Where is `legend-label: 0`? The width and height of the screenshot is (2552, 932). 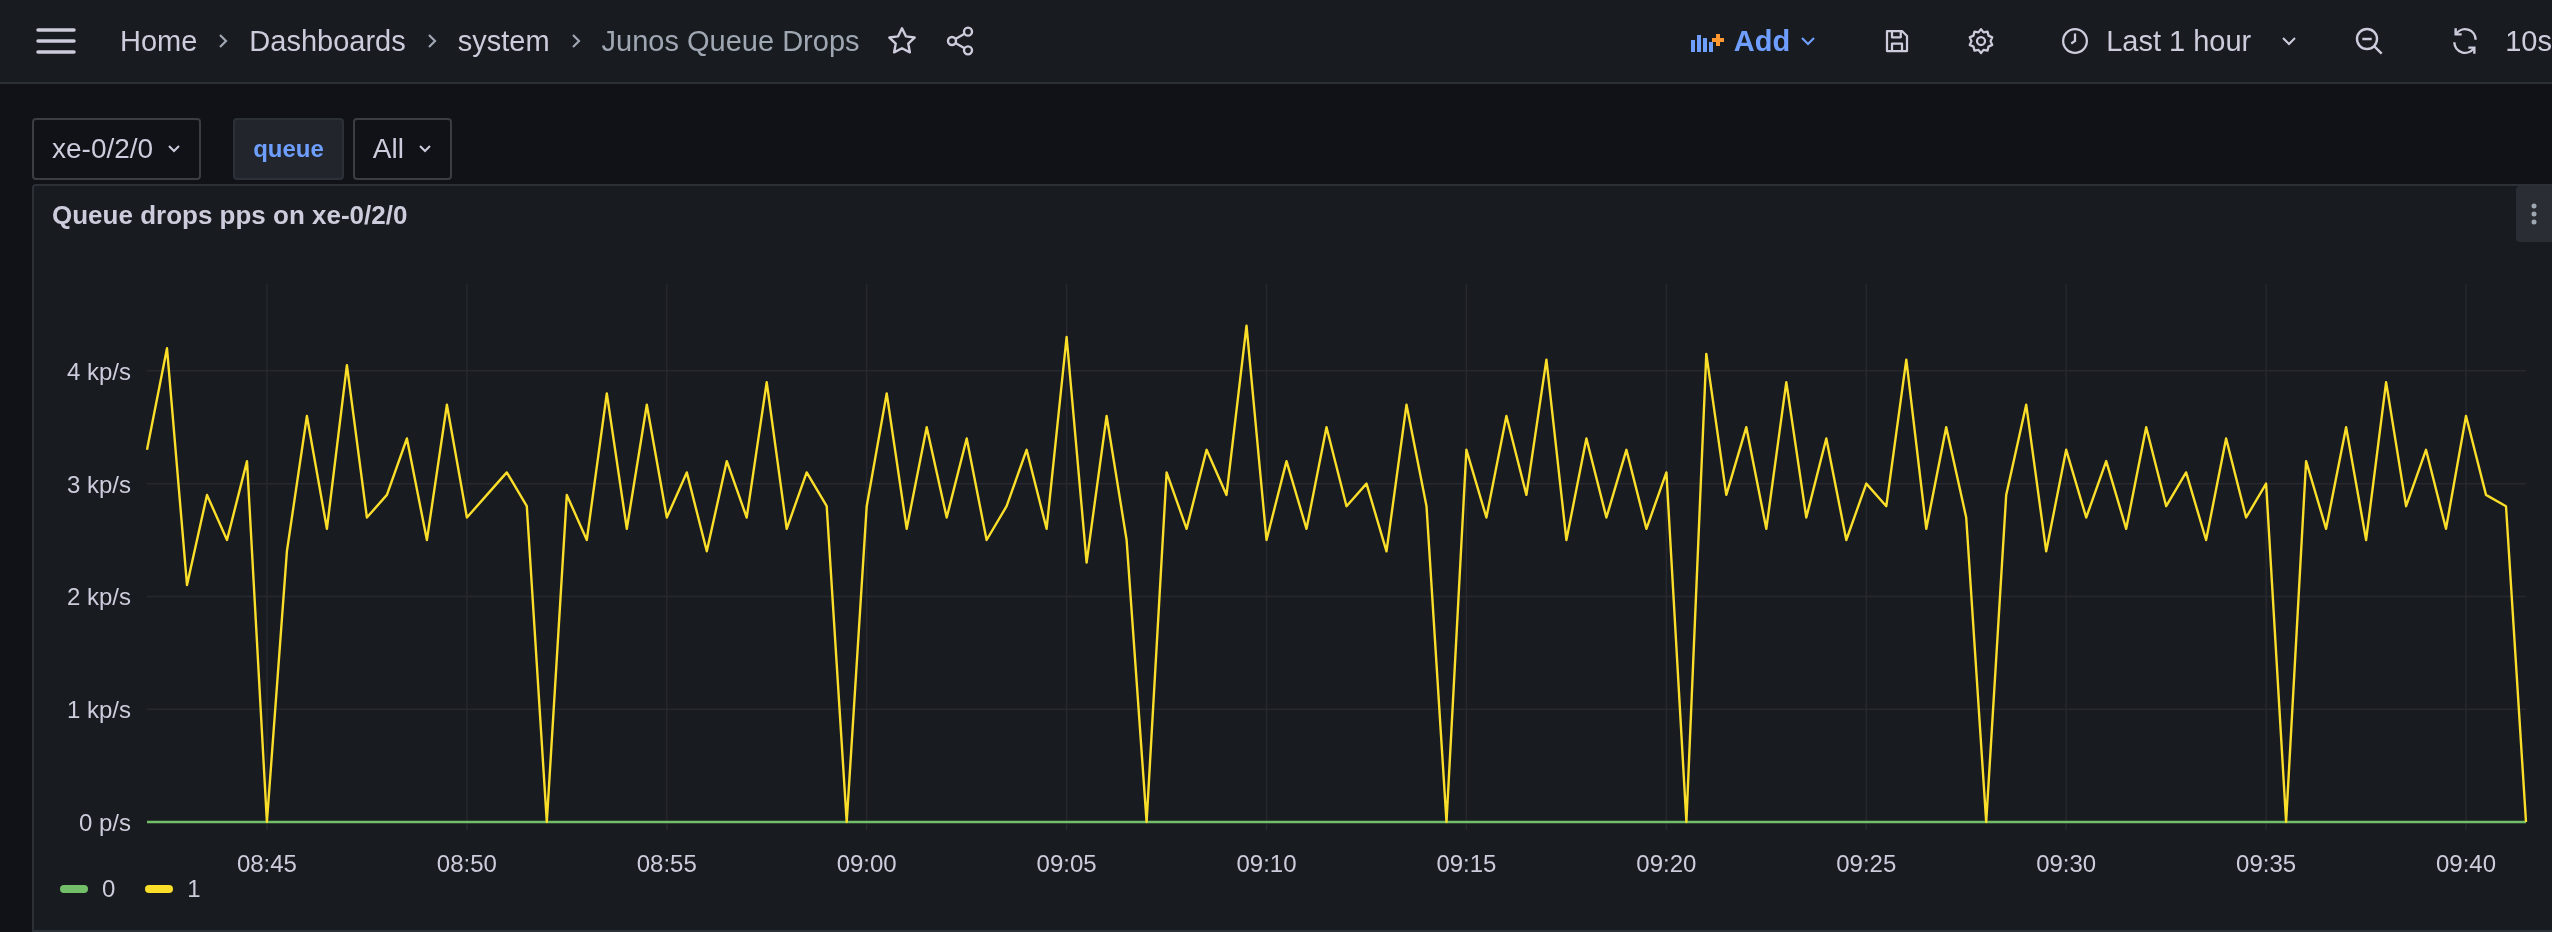 legend-label: 0 is located at coordinates (109, 889).